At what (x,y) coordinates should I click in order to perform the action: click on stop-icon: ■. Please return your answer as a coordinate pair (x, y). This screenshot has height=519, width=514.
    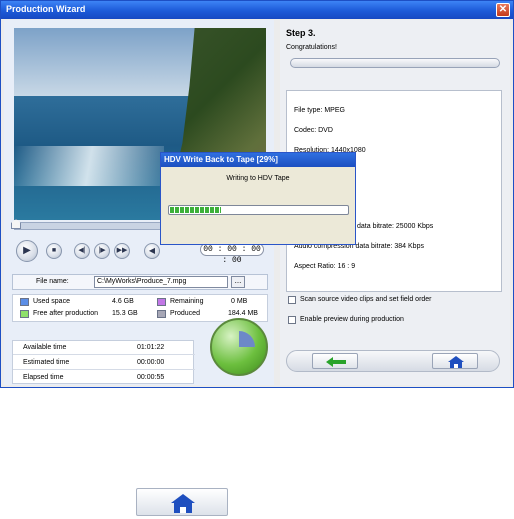
    Looking at the image, I should click on (54, 250).